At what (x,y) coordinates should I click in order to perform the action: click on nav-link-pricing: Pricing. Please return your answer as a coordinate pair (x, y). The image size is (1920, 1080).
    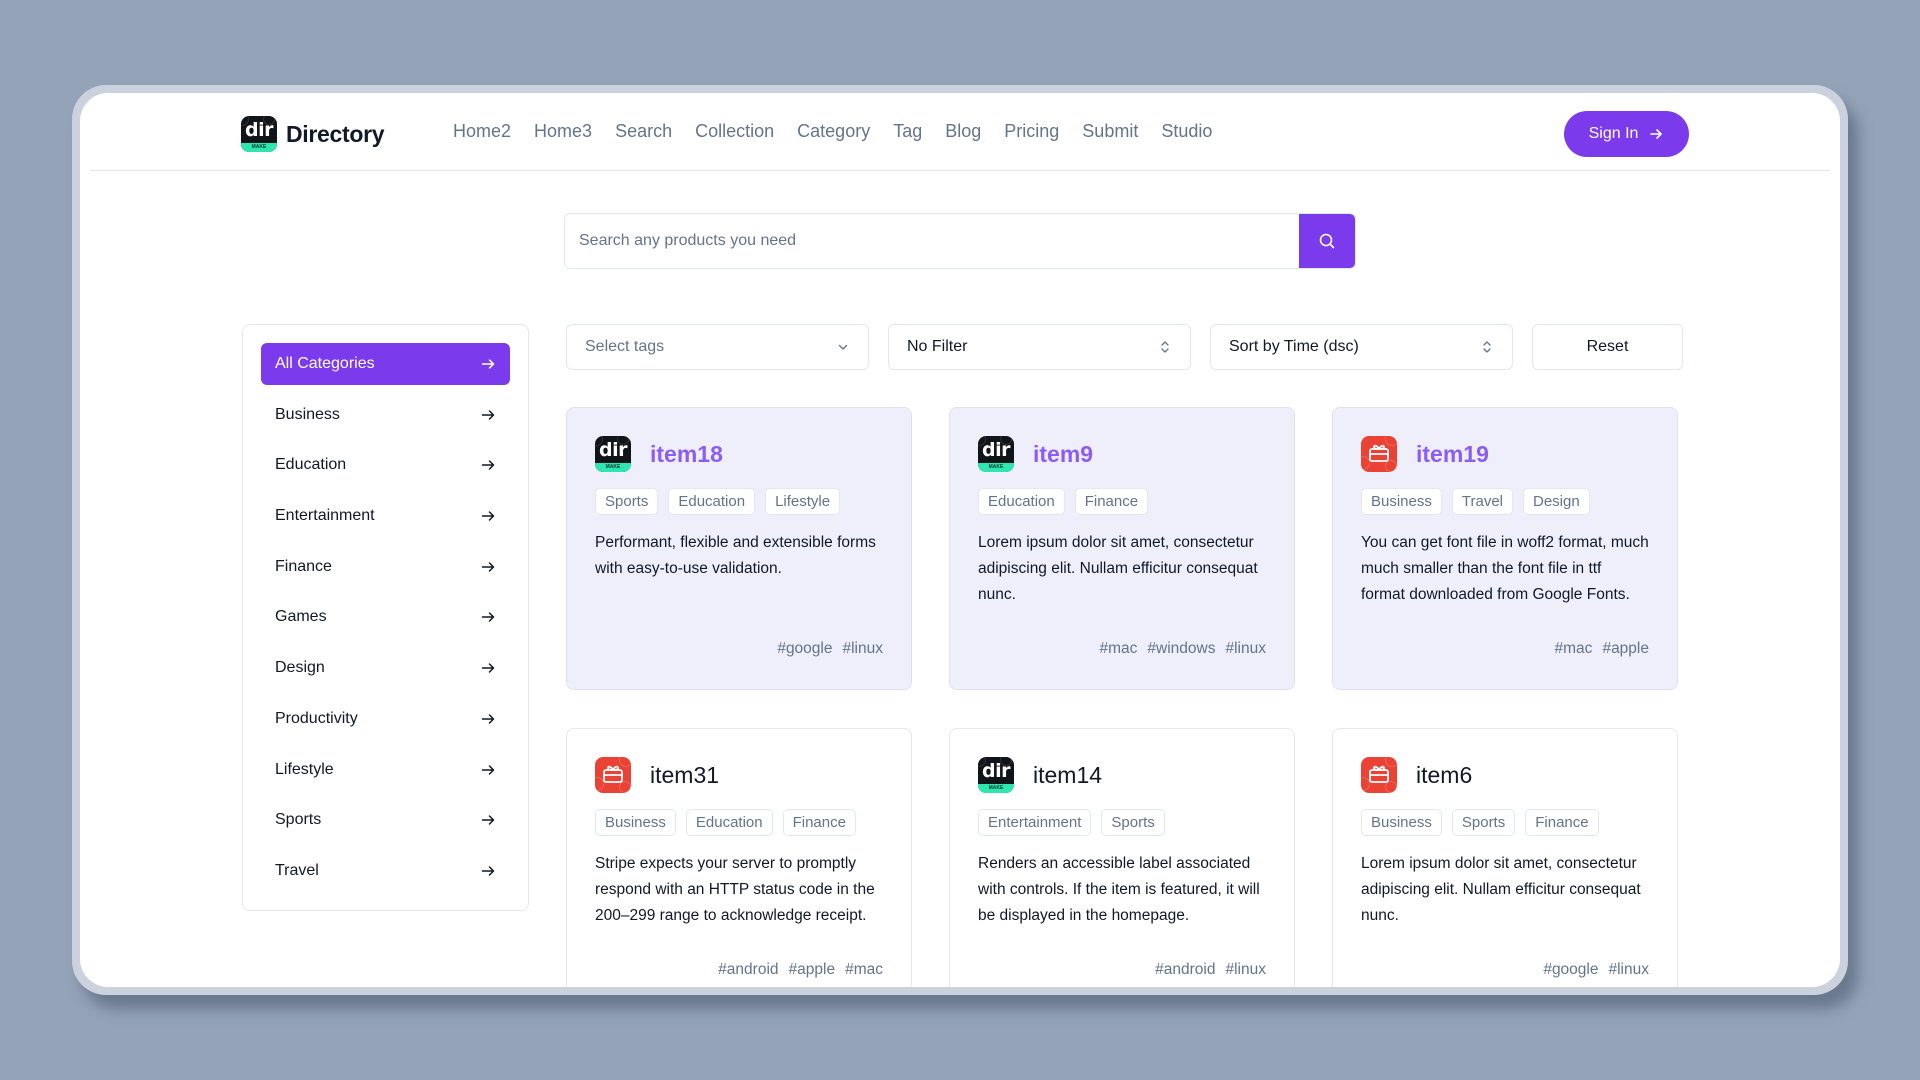
    Looking at the image, I should click on (1031, 131).